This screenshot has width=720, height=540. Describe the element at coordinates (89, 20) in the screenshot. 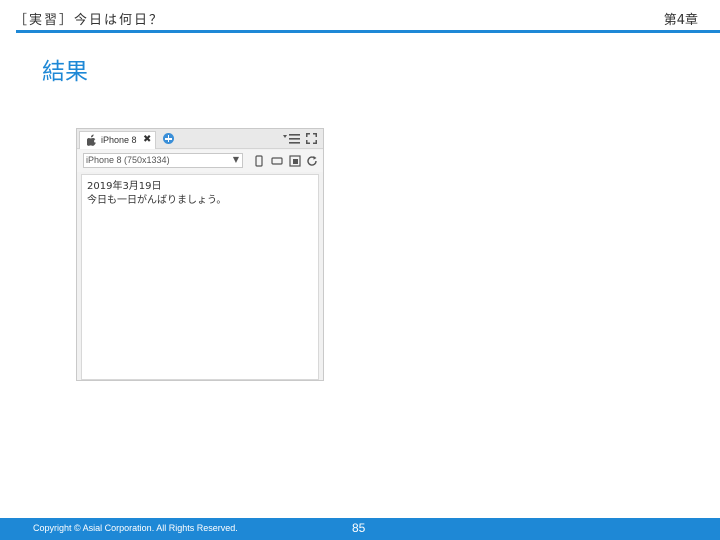

I see `slide-header-title: ［実習］今日は何日？` at that location.